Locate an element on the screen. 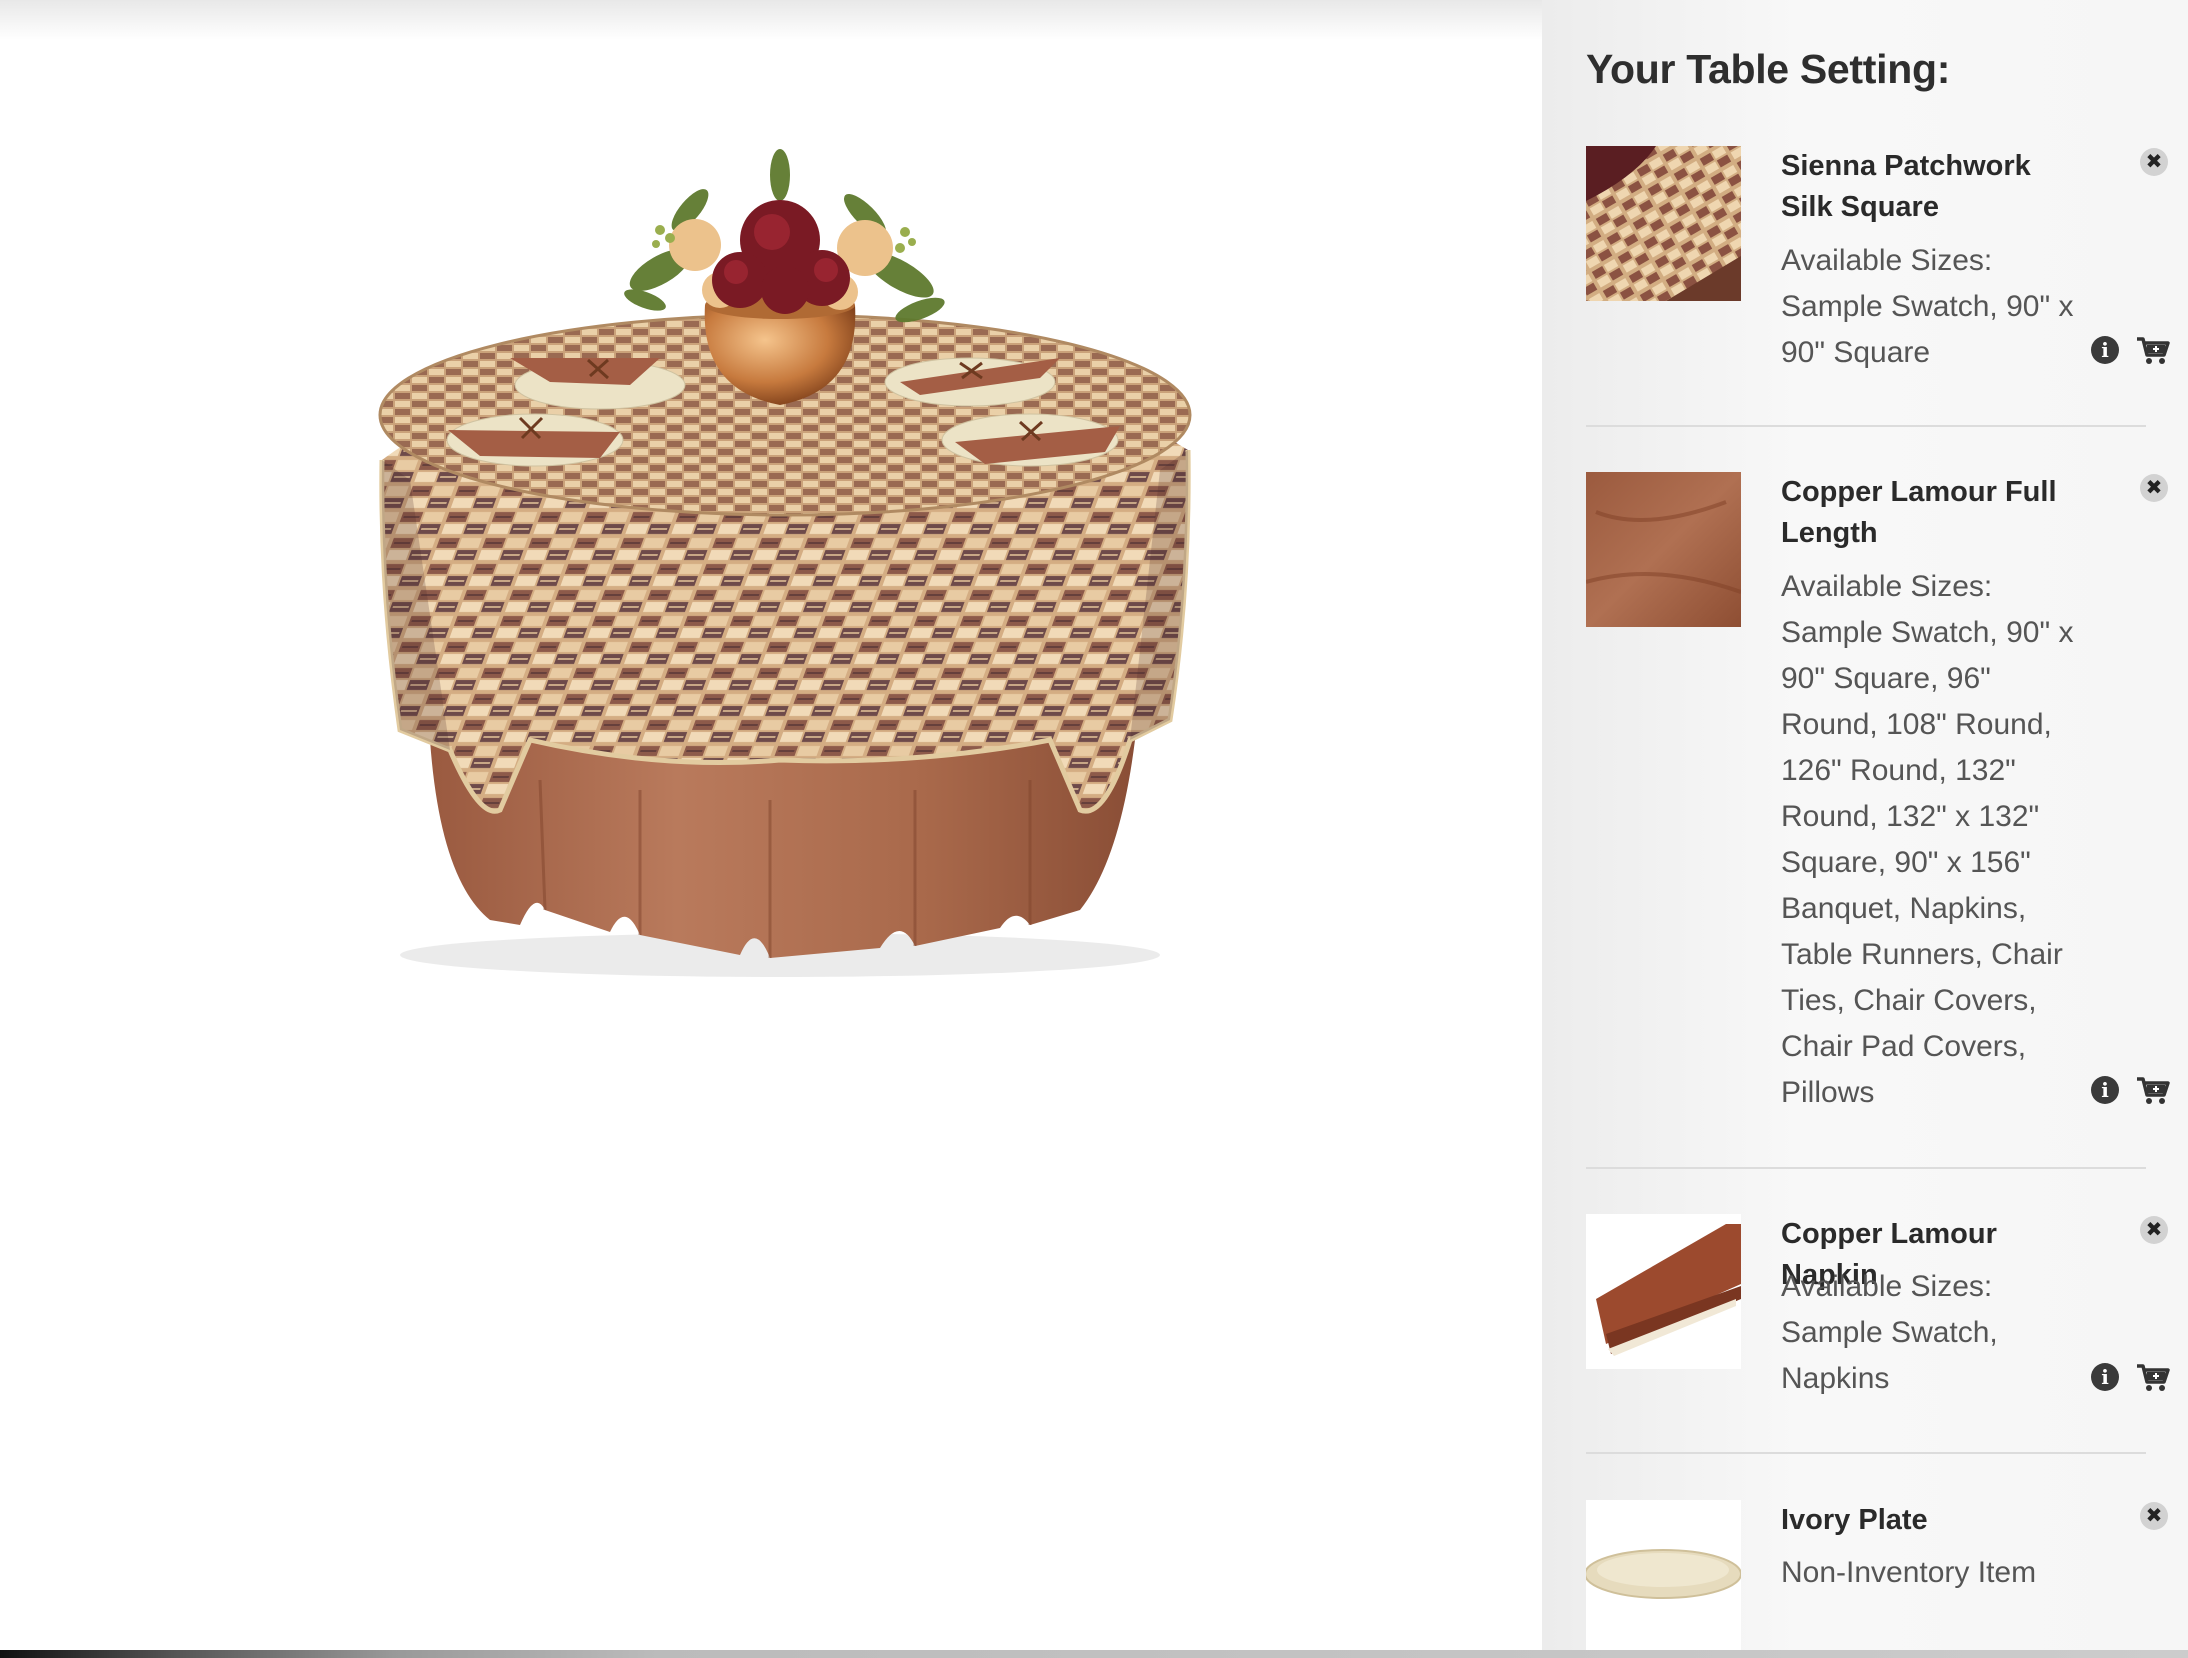 The height and width of the screenshot is (1658, 2188). available-sizes-list: Sample Swatch, Napkins is located at coordinates (1889, 1355).